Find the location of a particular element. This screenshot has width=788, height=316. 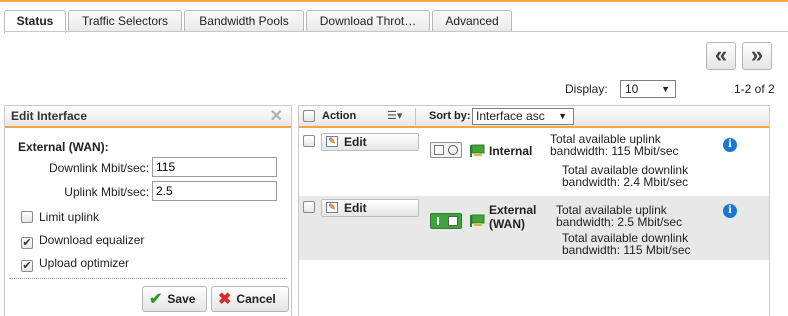

select-all-checkbox is located at coordinates (309, 116).